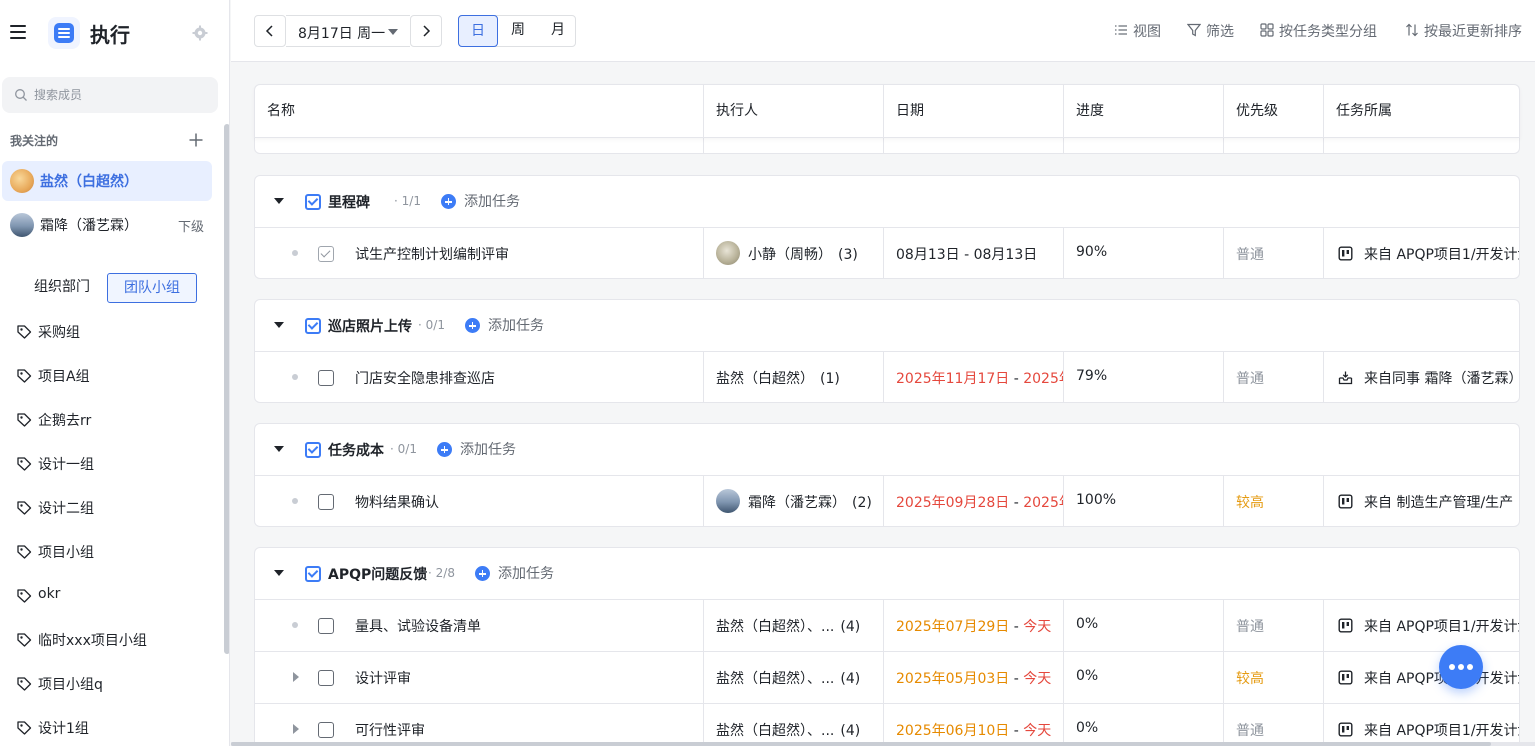 This screenshot has height=746, width=1535. I want to click on date-cell: 2025年09月28日 - 2025年, so click(974, 501).